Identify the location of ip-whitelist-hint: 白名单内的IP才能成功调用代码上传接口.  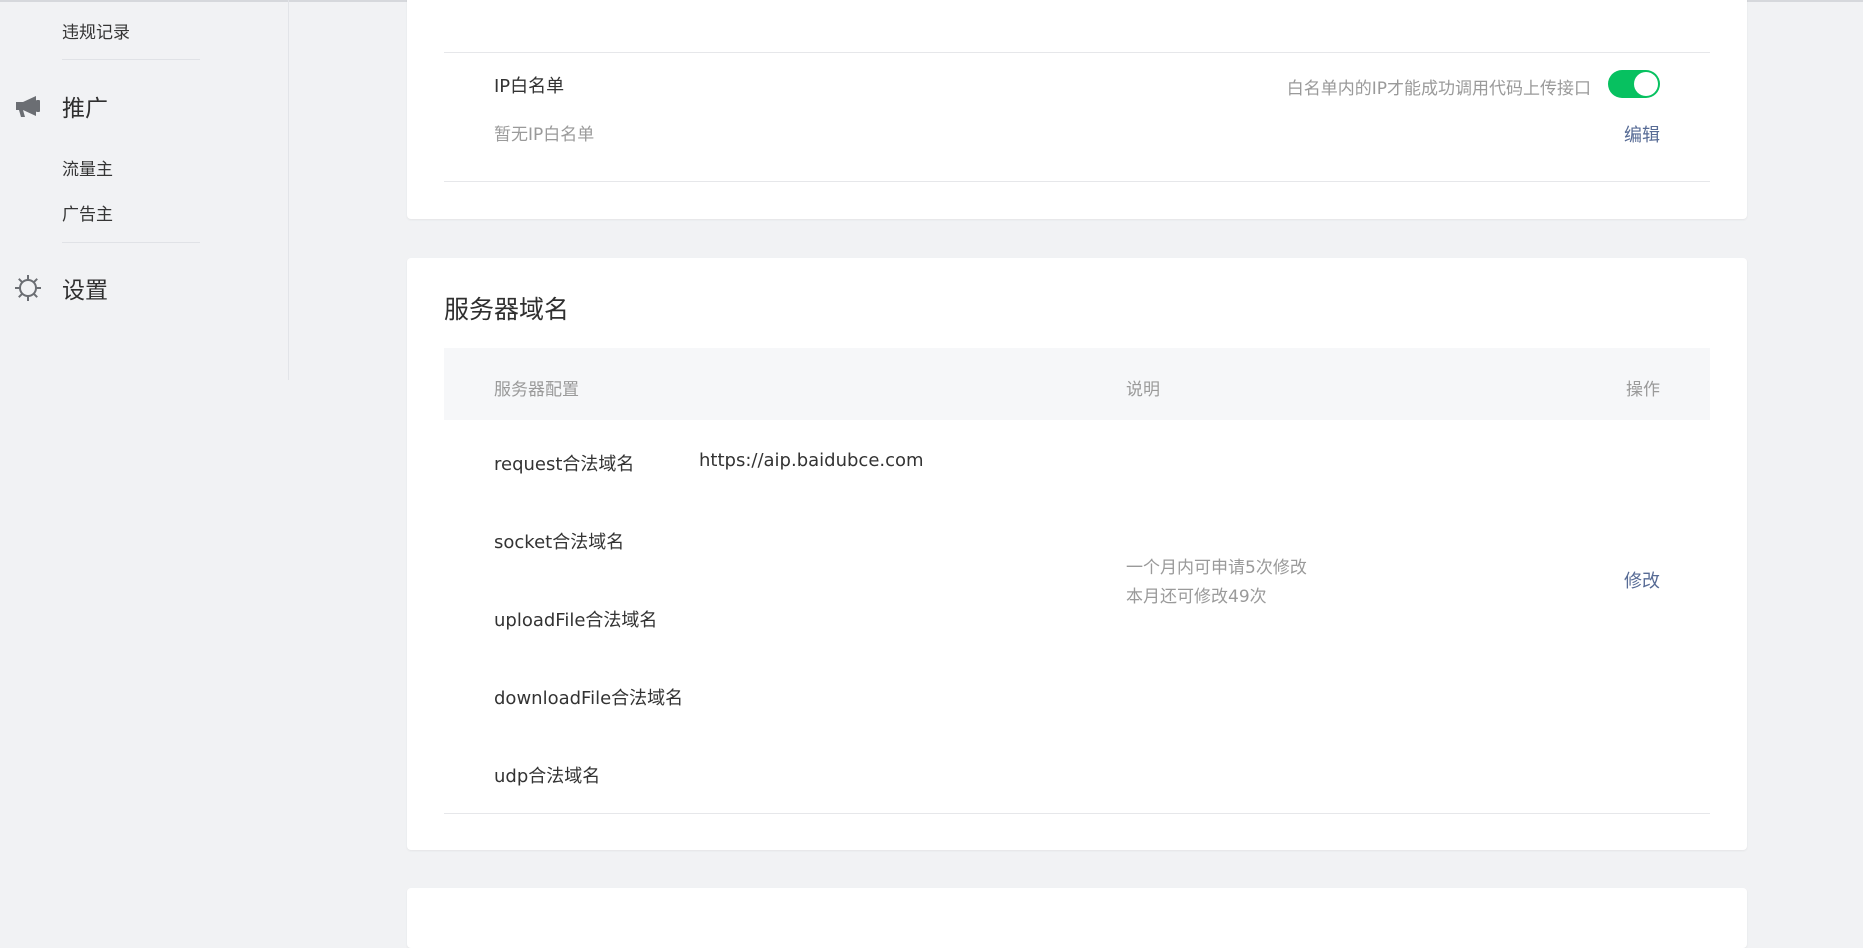
(1438, 89).